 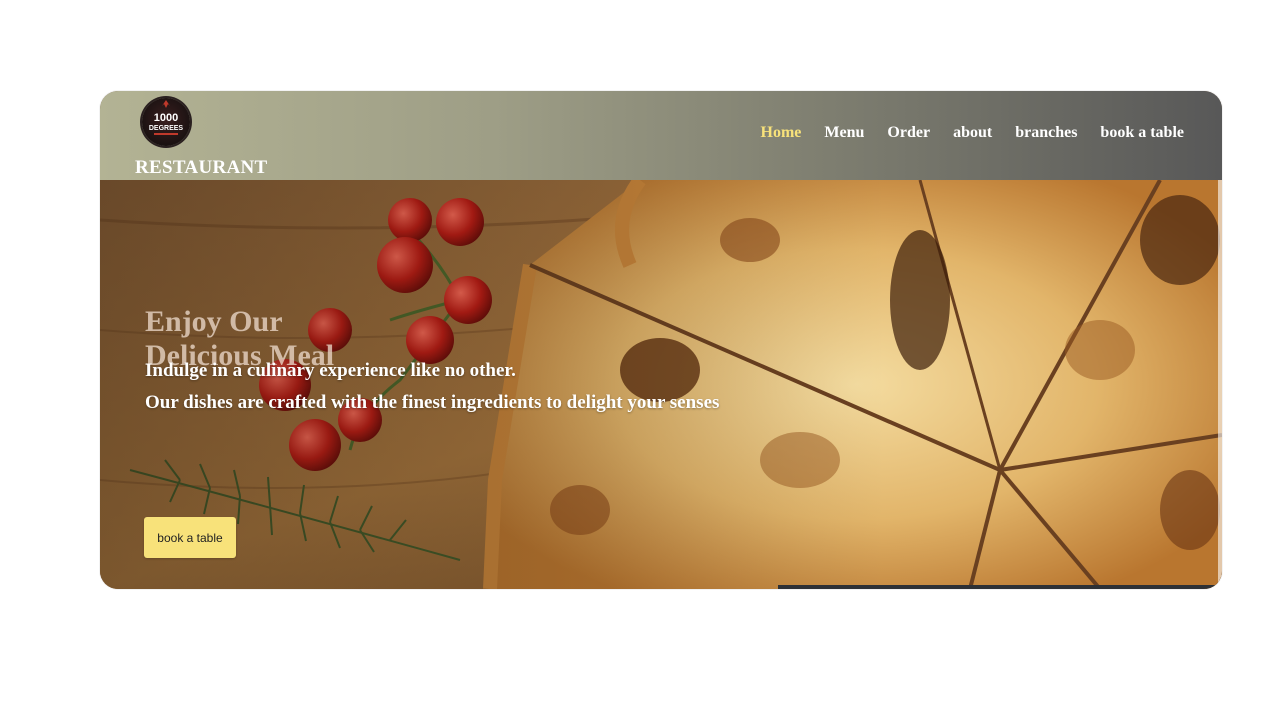 I want to click on nav-book-a-table: book a table, so click(x=1142, y=133).